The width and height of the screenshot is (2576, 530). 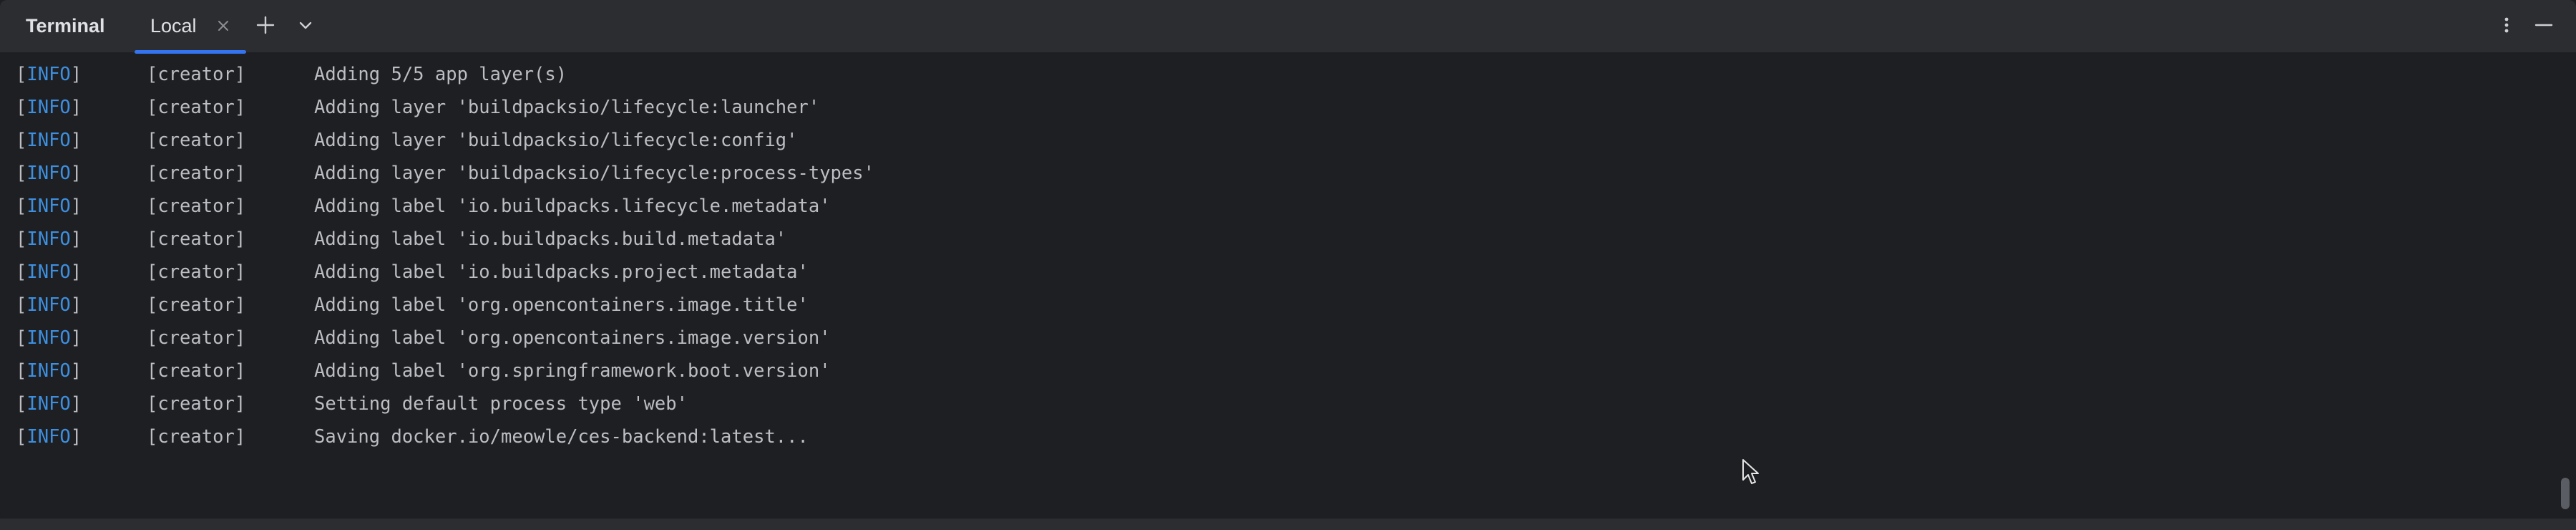 What do you see at coordinates (173, 26) in the screenshot?
I see `tab-label: Local` at bounding box center [173, 26].